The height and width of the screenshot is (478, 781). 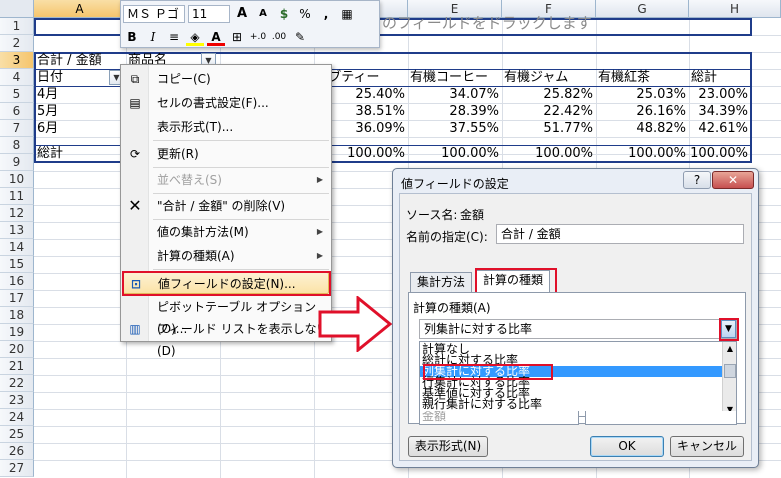 What do you see at coordinates (17, 145) in the screenshot?
I see `row-header-8: 8` at bounding box center [17, 145].